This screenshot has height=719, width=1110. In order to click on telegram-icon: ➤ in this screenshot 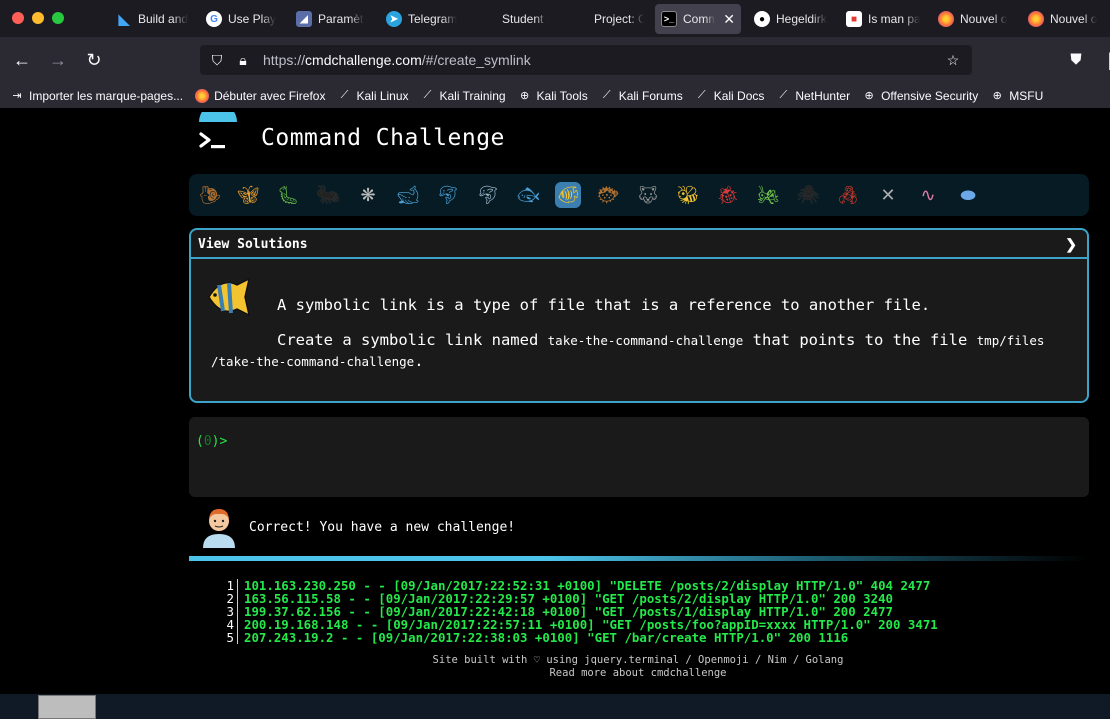, I will do `click(394, 19)`.